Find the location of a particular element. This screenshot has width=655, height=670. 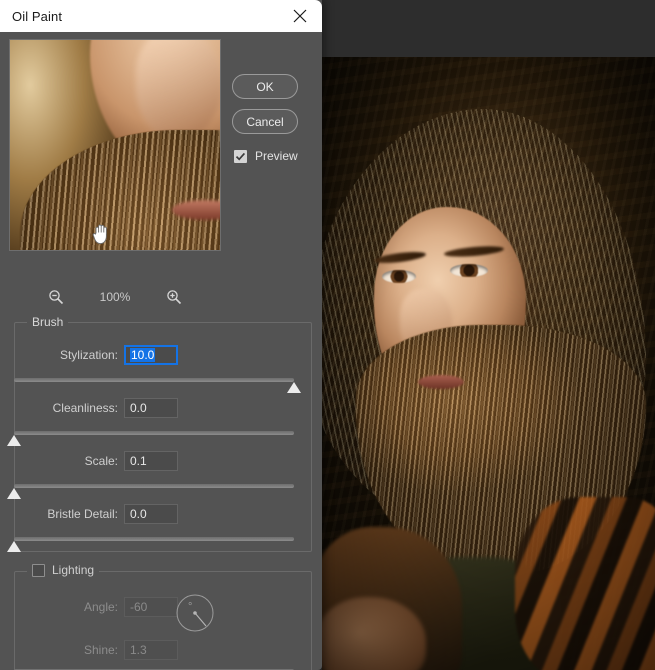

cleanliness-slider is located at coordinates (150, 437).